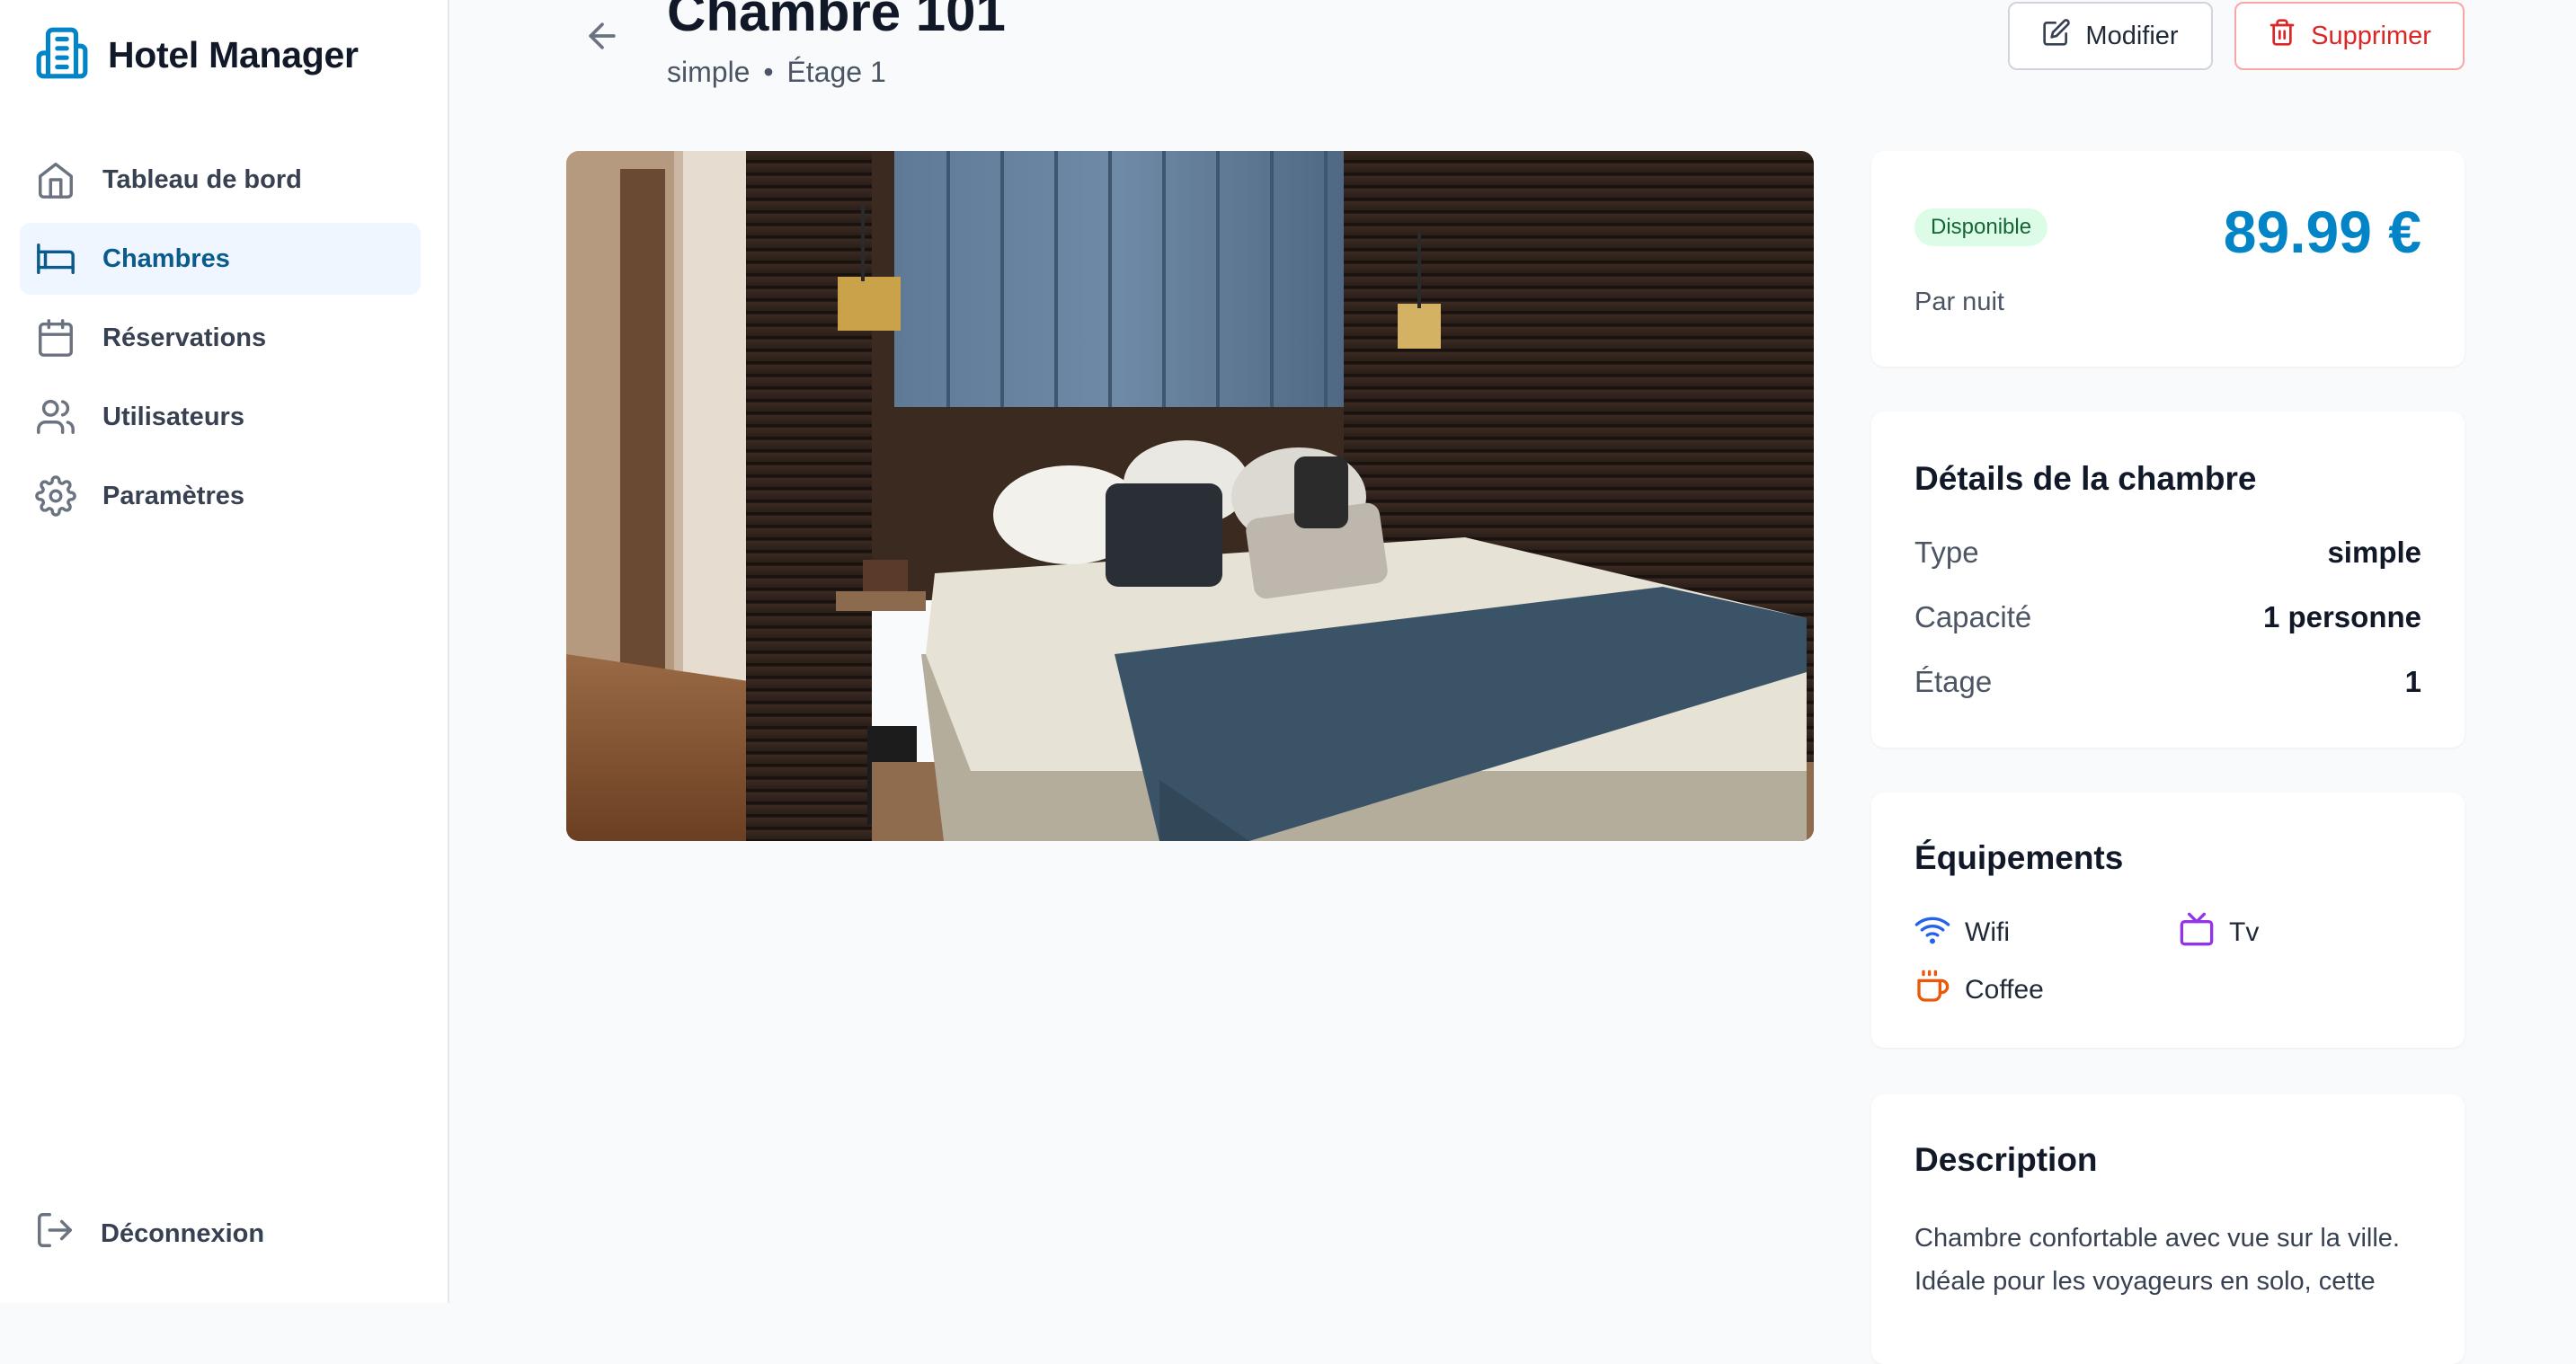 This screenshot has width=2576, height=1364. What do you see at coordinates (1954, 681) in the screenshot?
I see `detail-key: Étage` at bounding box center [1954, 681].